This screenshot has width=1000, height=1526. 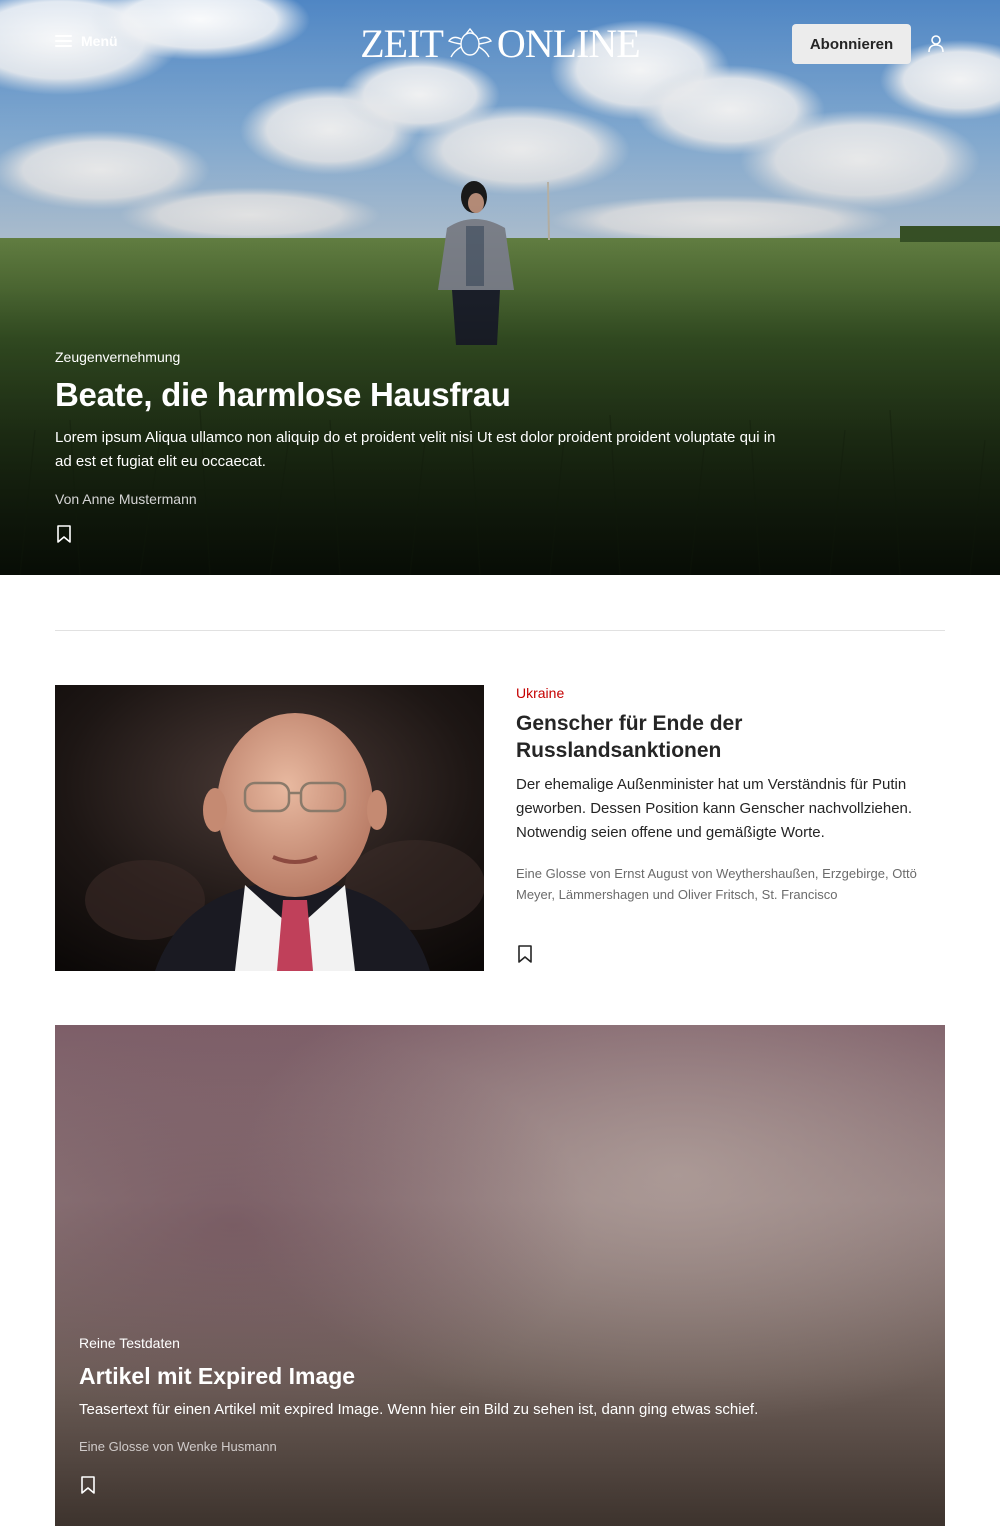 I want to click on crest-icon, so click(x=469, y=42).